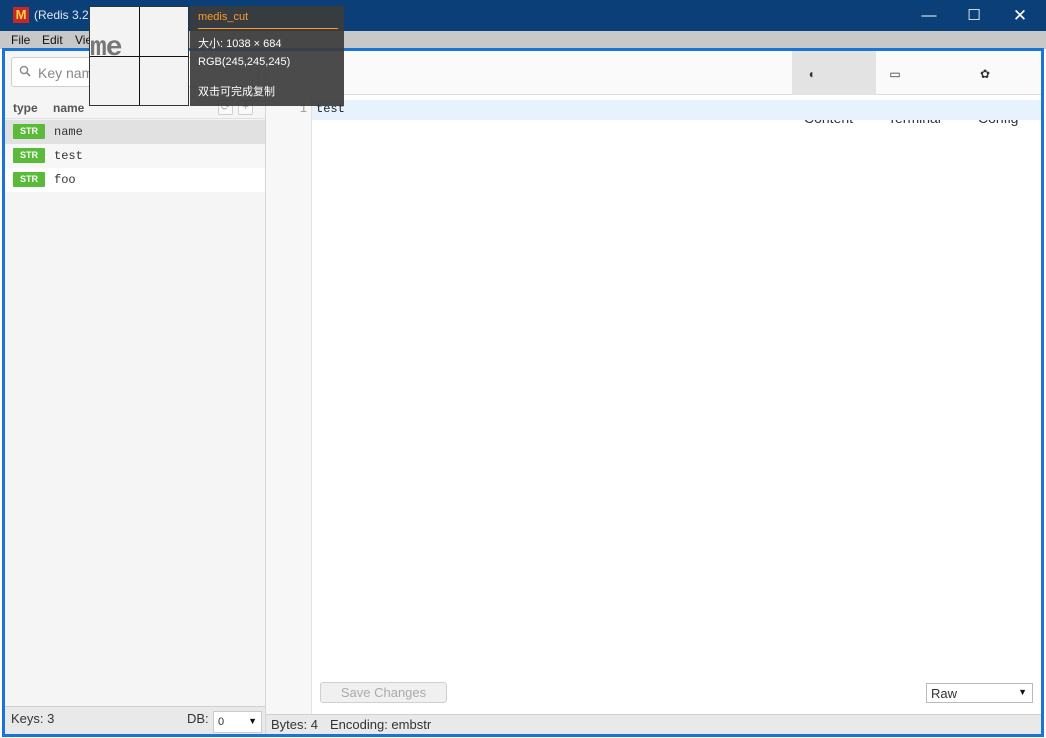  Describe the element at coordinates (294, 724) in the screenshot. I see `status-bytes: Bytes: 4` at that location.